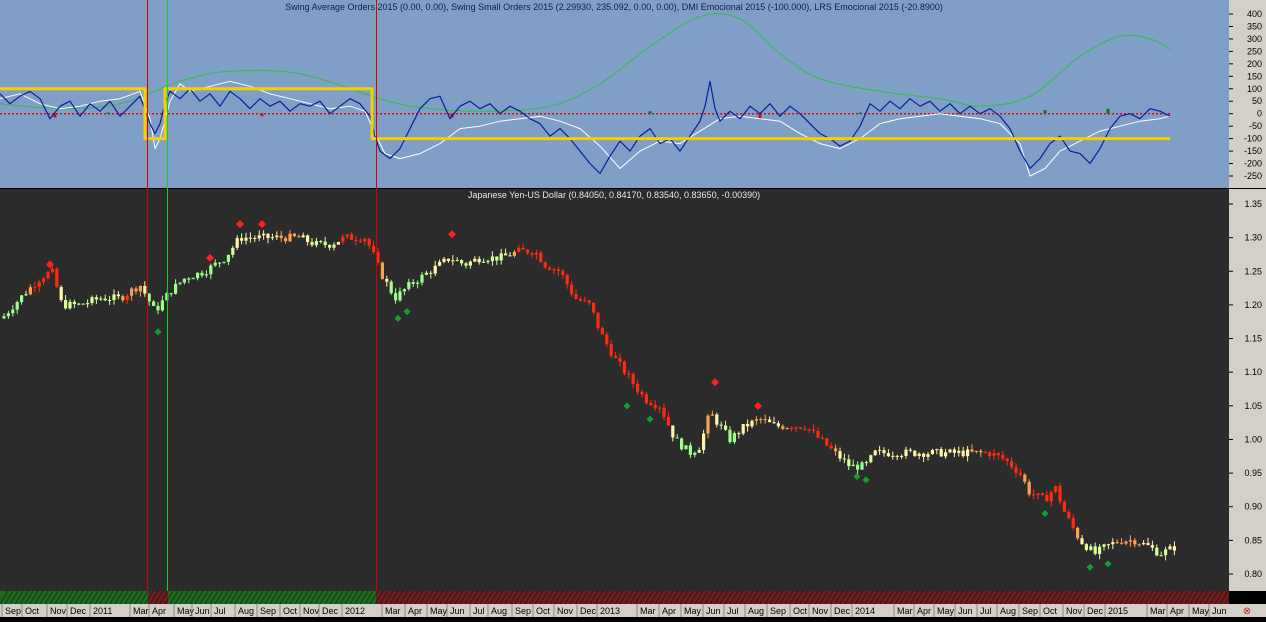  Describe the element at coordinates (1253, 176) in the screenshot. I see `indicator-tick-label: -250` at that location.